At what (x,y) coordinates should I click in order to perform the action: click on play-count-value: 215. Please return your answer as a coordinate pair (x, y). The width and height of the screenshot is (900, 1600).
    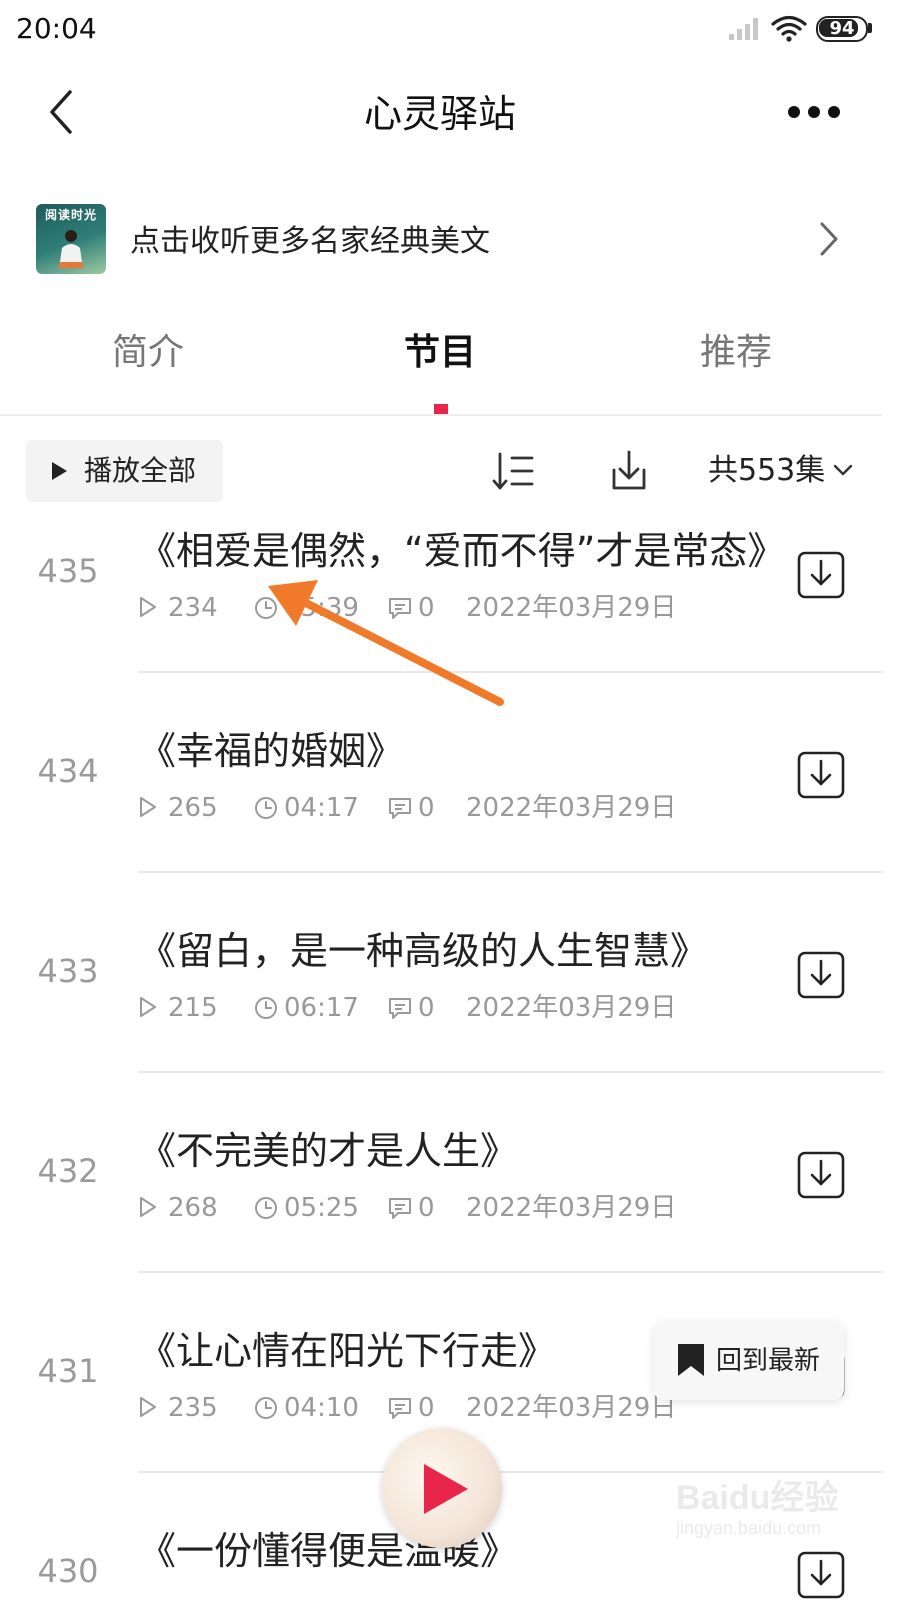
    Looking at the image, I should click on (193, 1008).